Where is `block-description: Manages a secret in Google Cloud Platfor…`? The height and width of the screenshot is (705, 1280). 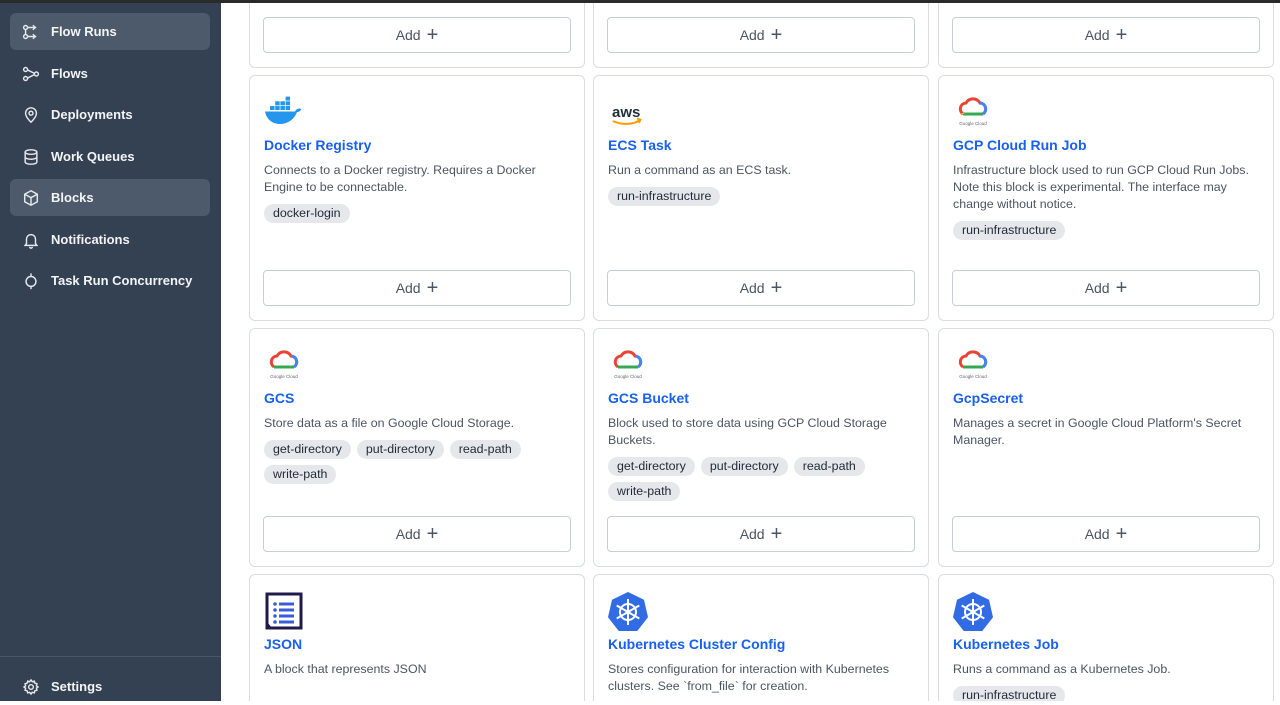
block-description: Manages a secret in Google Cloud Platfor… is located at coordinates (1097, 431).